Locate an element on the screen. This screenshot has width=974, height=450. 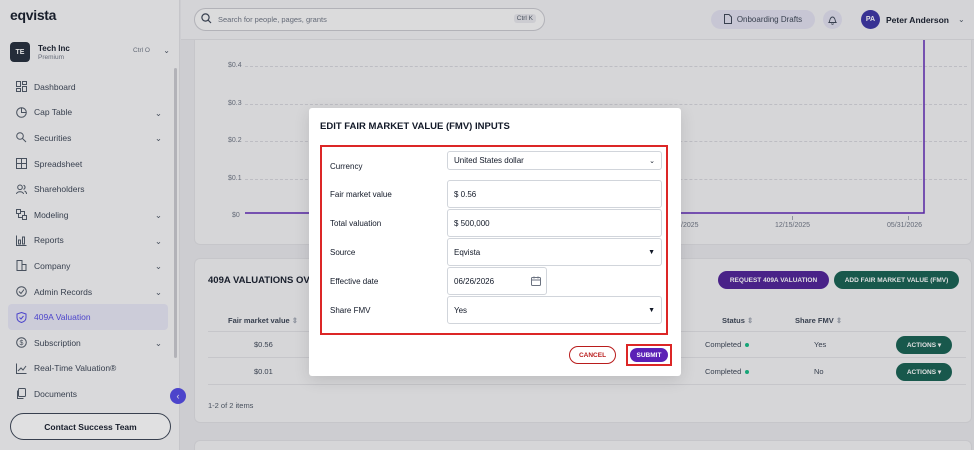
cancel-button: CANCEL is located at coordinates (592, 355).